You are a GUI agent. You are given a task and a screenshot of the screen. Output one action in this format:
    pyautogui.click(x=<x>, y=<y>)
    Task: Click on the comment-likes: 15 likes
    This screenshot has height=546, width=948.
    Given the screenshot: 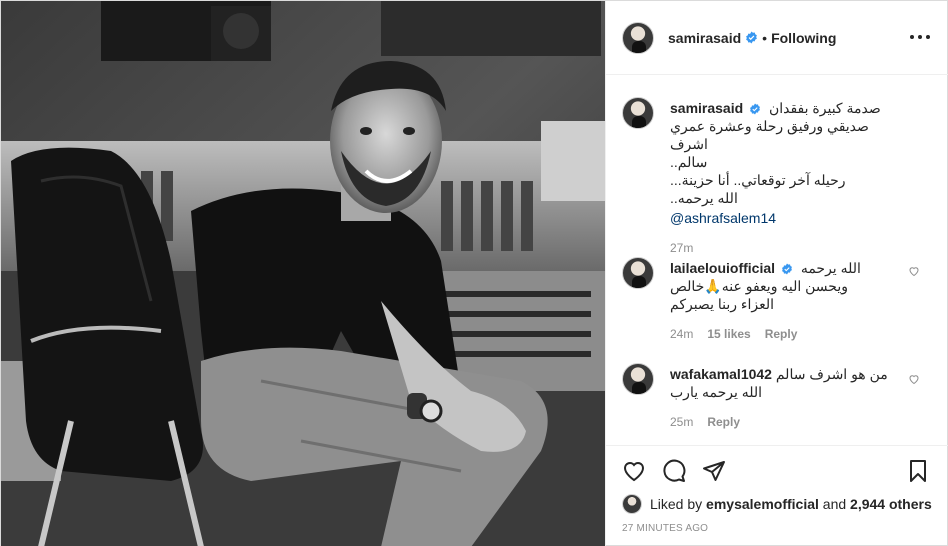 What is the action you would take?
    pyautogui.click(x=728, y=334)
    